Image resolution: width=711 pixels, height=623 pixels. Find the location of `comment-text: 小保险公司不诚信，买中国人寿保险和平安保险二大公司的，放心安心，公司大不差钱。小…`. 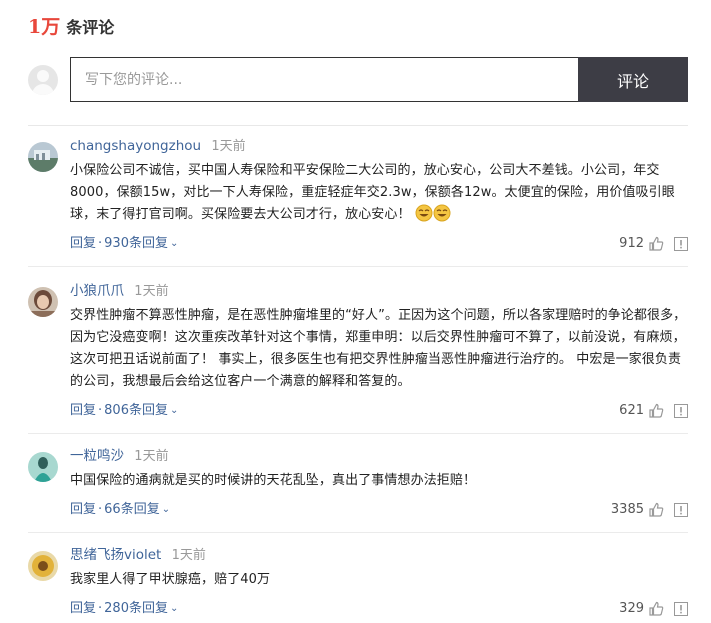

comment-text: 小保险公司不诚信，买中国人寿保险和平安保险二大公司的，放心安心，公司大不差钱。小… is located at coordinates (372, 192).